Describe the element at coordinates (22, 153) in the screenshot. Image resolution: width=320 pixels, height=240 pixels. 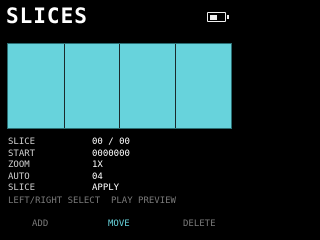
I see `info-label: START` at that location.